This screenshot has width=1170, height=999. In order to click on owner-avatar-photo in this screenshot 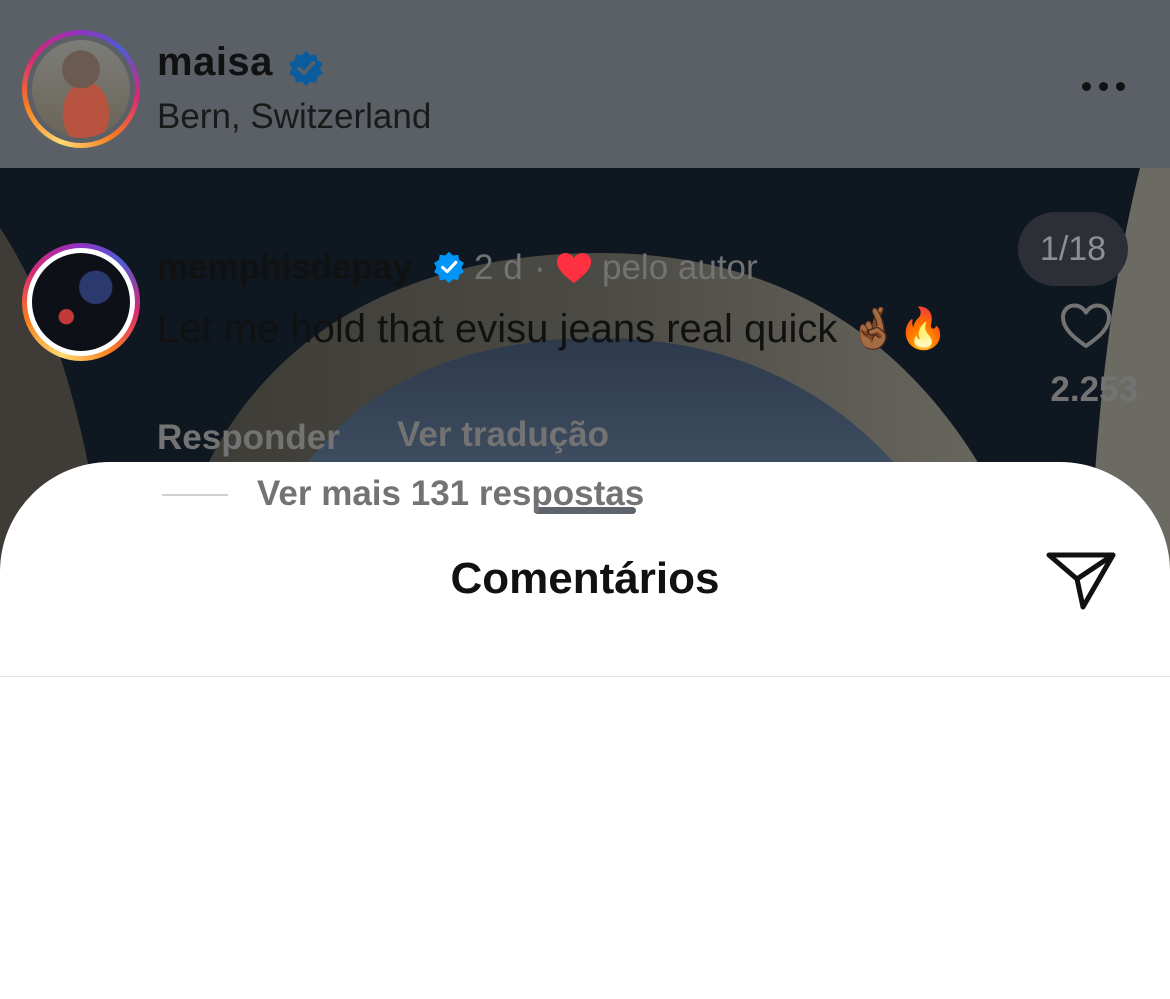, I will do `click(81, 89)`.